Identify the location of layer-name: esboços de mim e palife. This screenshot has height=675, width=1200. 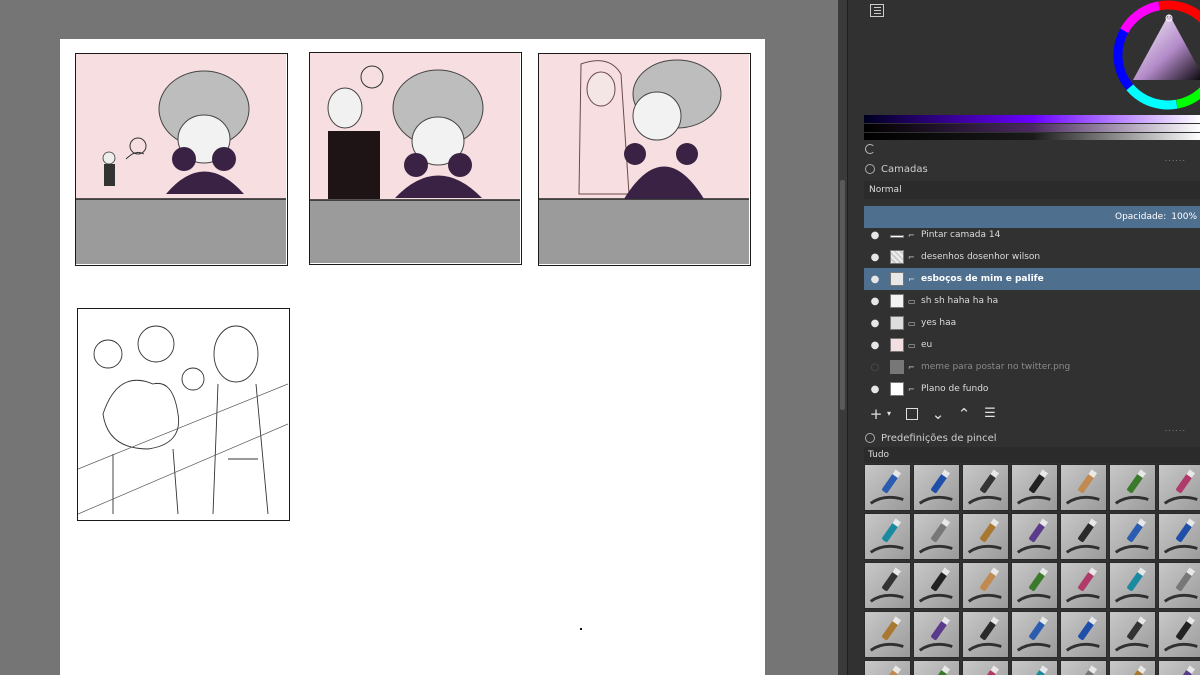
(982, 279).